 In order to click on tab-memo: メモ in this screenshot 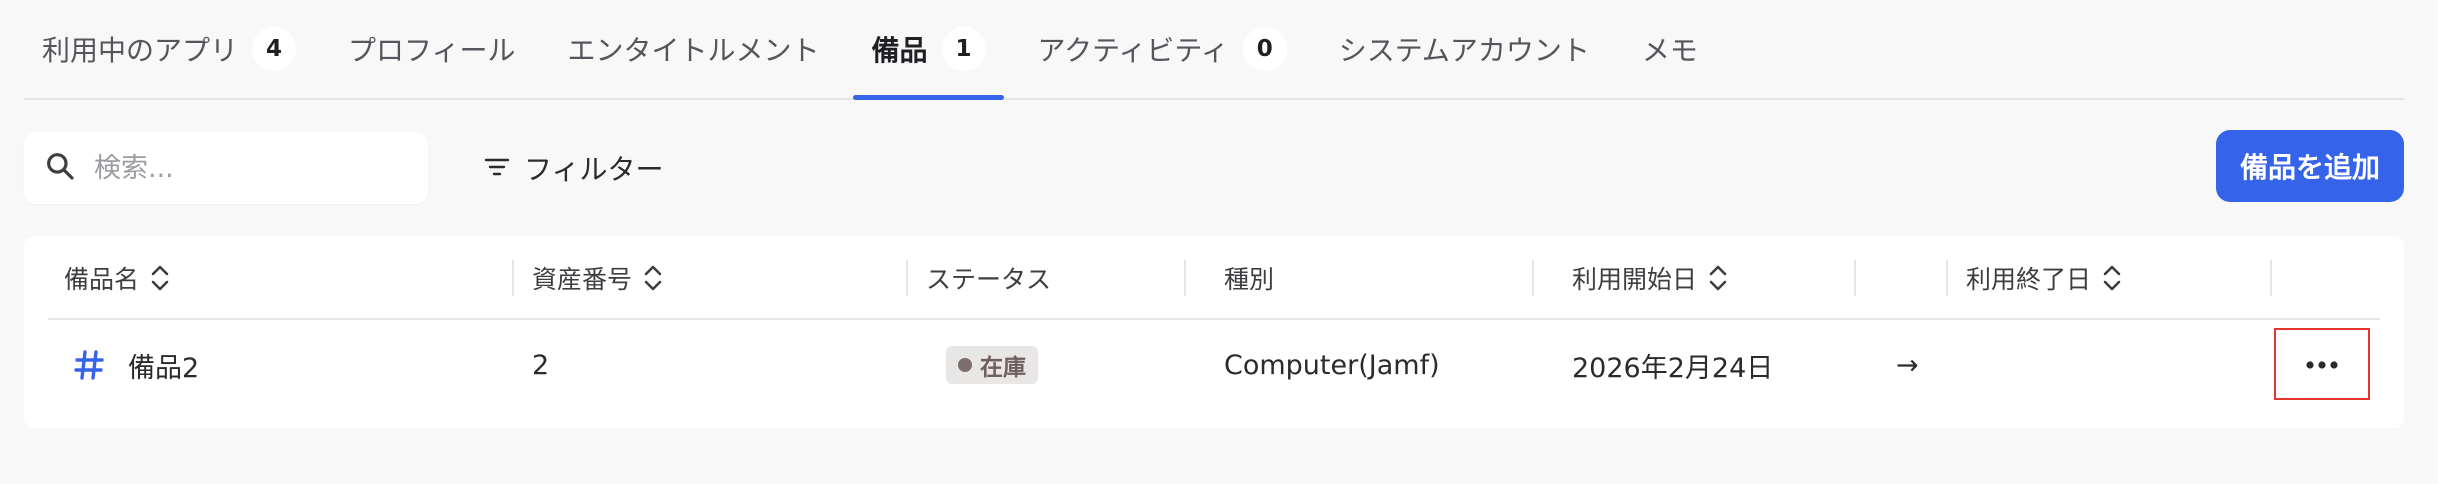, I will do `click(1670, 49)`.